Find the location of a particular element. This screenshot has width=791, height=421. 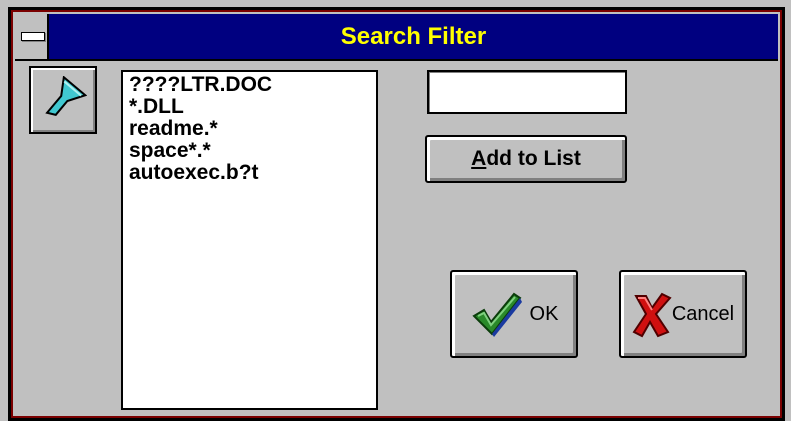

system-menu-icon is located at coordinates (32, 36).